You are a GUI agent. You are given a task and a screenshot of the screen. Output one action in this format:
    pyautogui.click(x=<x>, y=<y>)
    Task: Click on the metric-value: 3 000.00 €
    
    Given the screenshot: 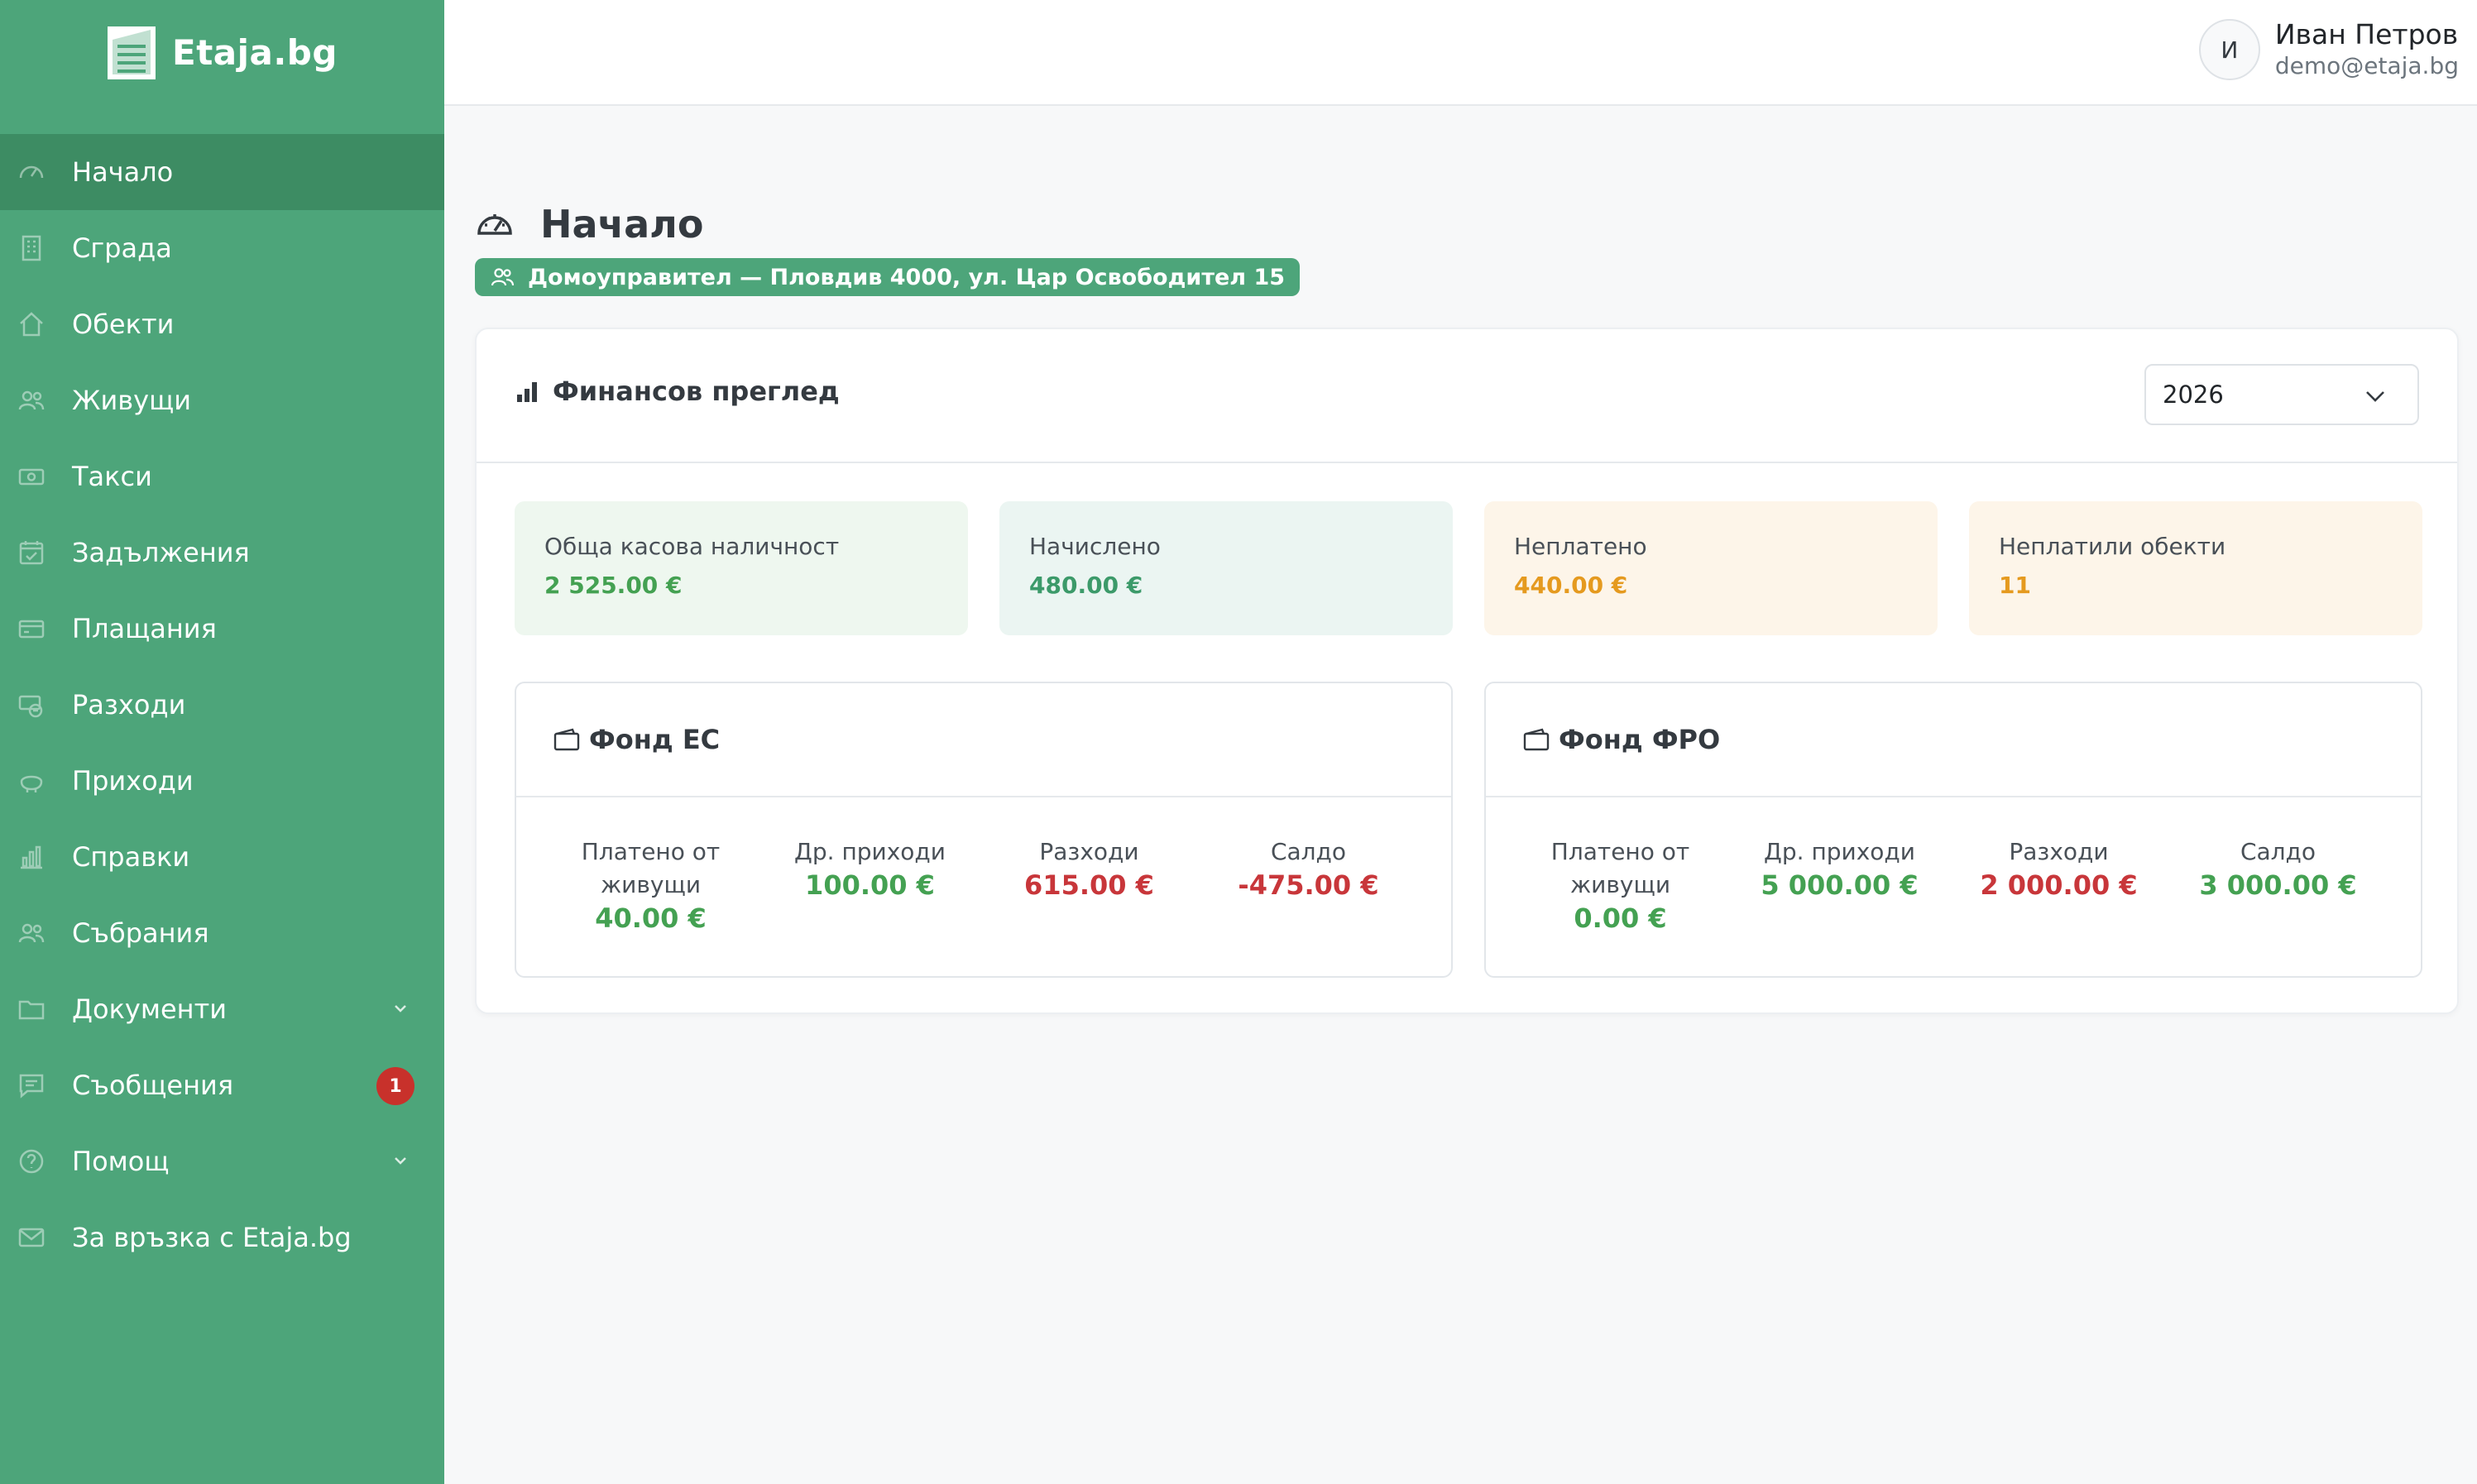 What is the action you would take?
    pyautogui.click(x=2278, y=885)
    